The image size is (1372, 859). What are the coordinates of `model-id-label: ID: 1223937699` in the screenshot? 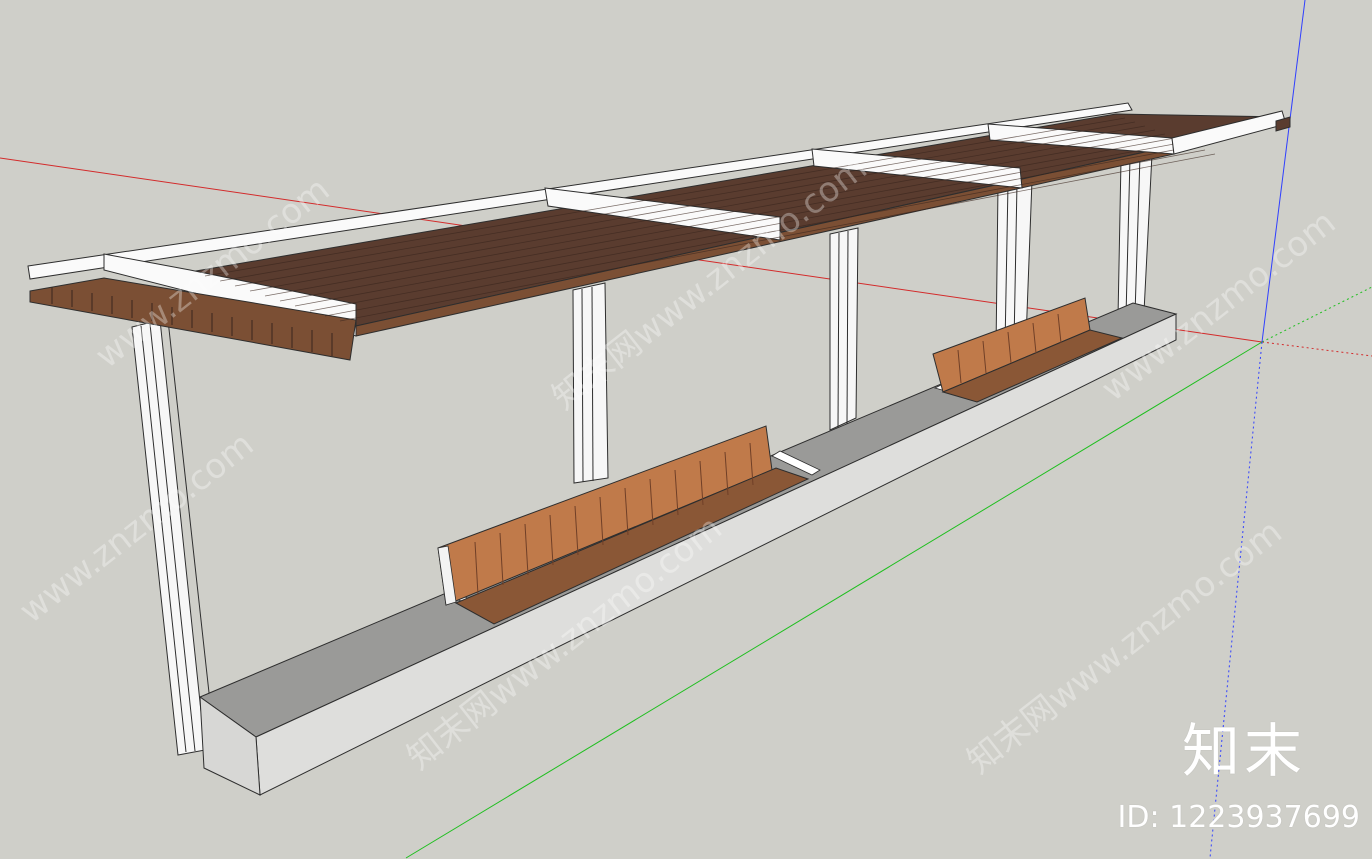 It's located at (1238, 817).